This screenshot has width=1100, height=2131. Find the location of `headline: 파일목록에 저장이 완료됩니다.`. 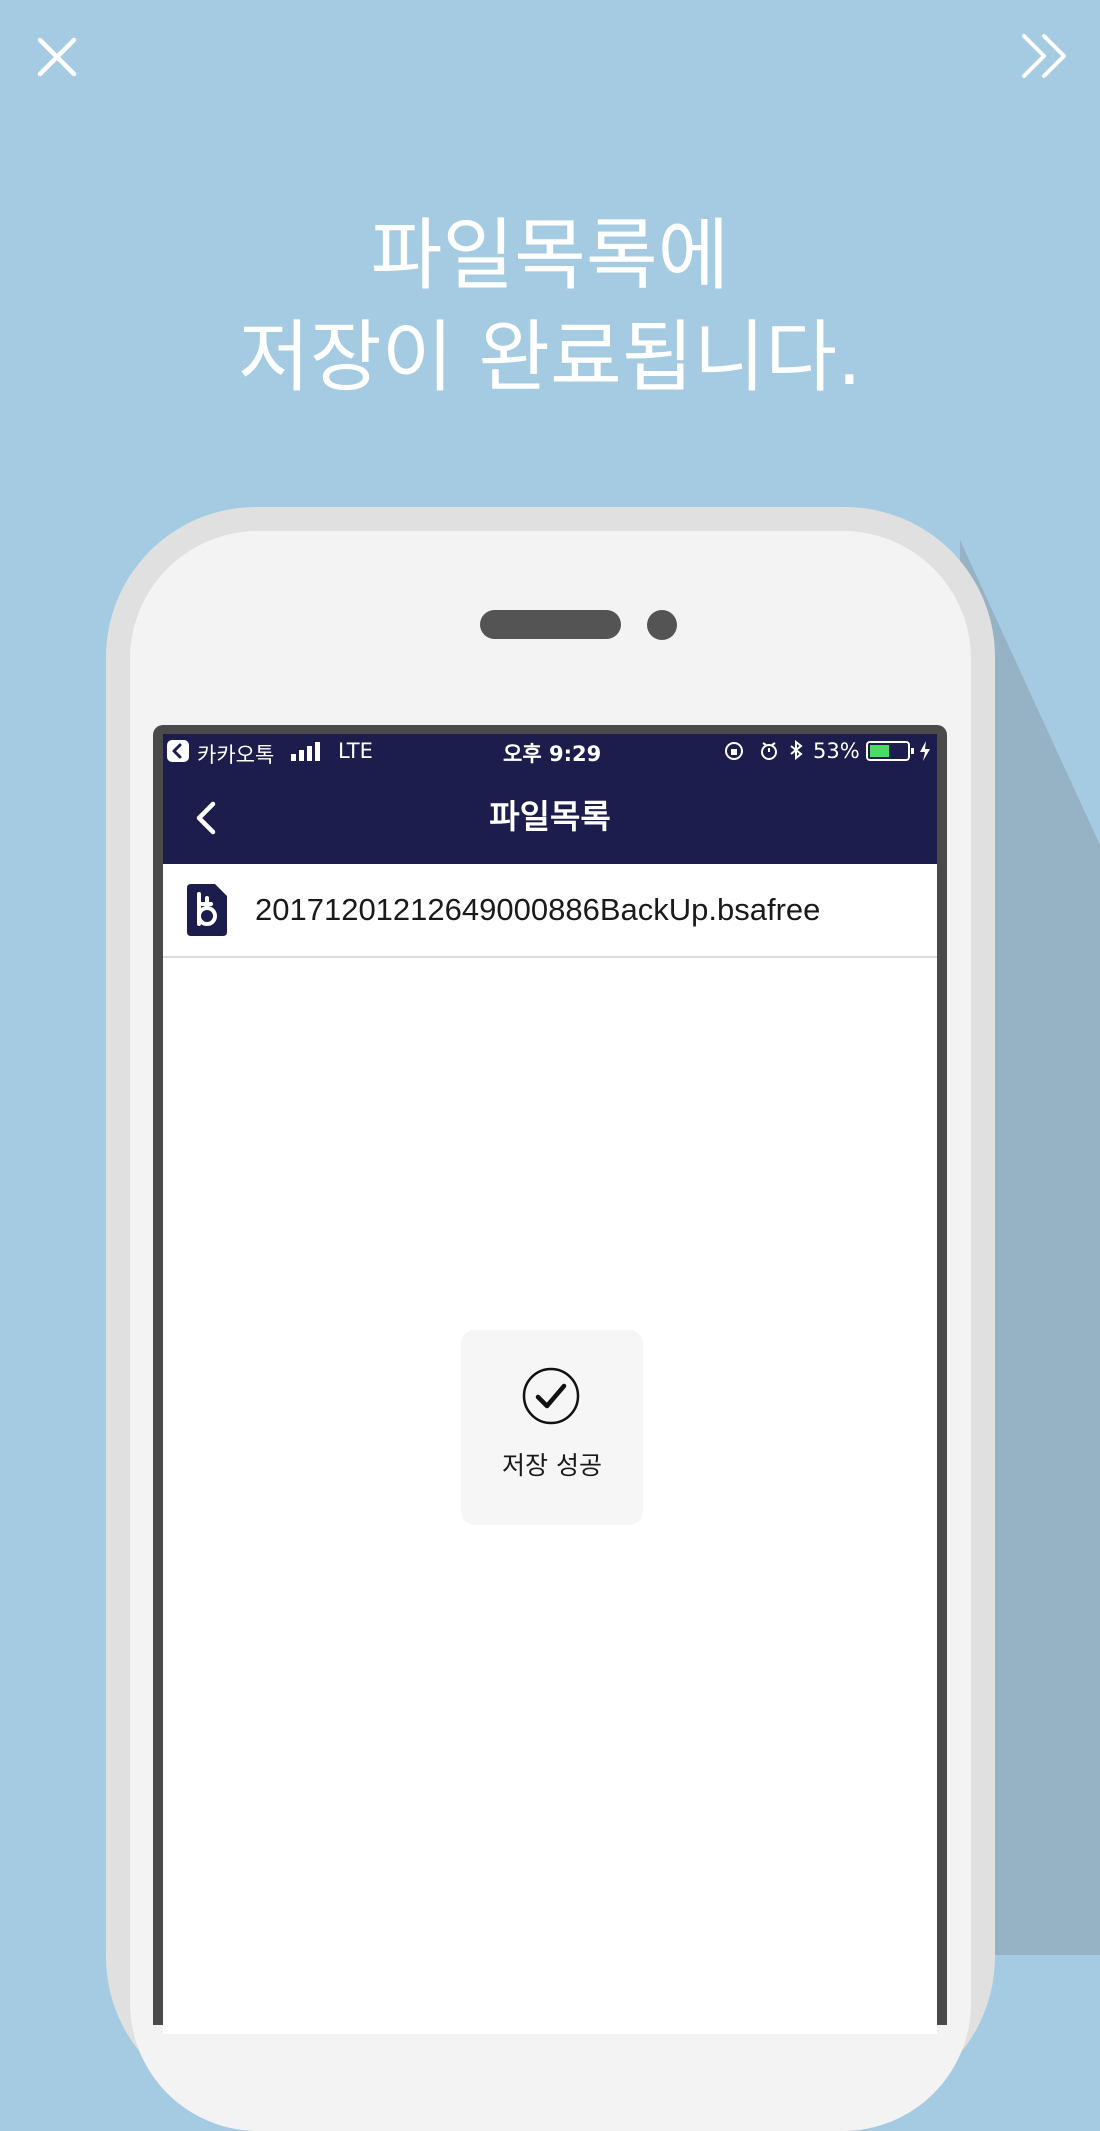

headline: 파일목록에 저장이 완료됩니다. is located at coordinates (550, 307).